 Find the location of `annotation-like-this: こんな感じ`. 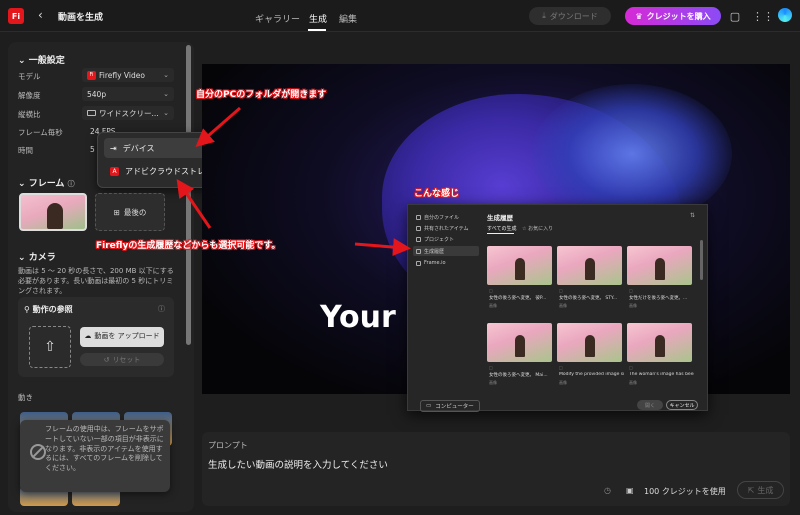

annotation-like-this: こんな感じ is located at coordinates (437, 194).